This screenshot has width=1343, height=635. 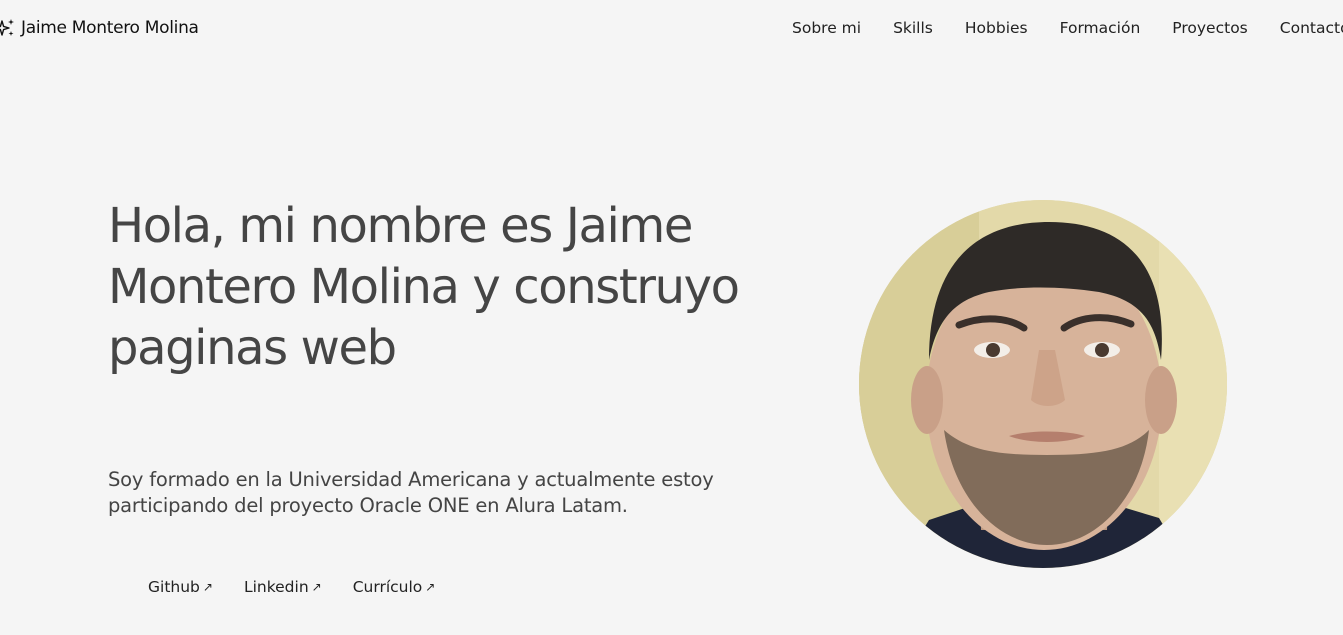 What do you see at coordinates (276, 587) in the screenshot?
I see `linkedin-link-label: Linkedin` at bounding box center [276, 587].